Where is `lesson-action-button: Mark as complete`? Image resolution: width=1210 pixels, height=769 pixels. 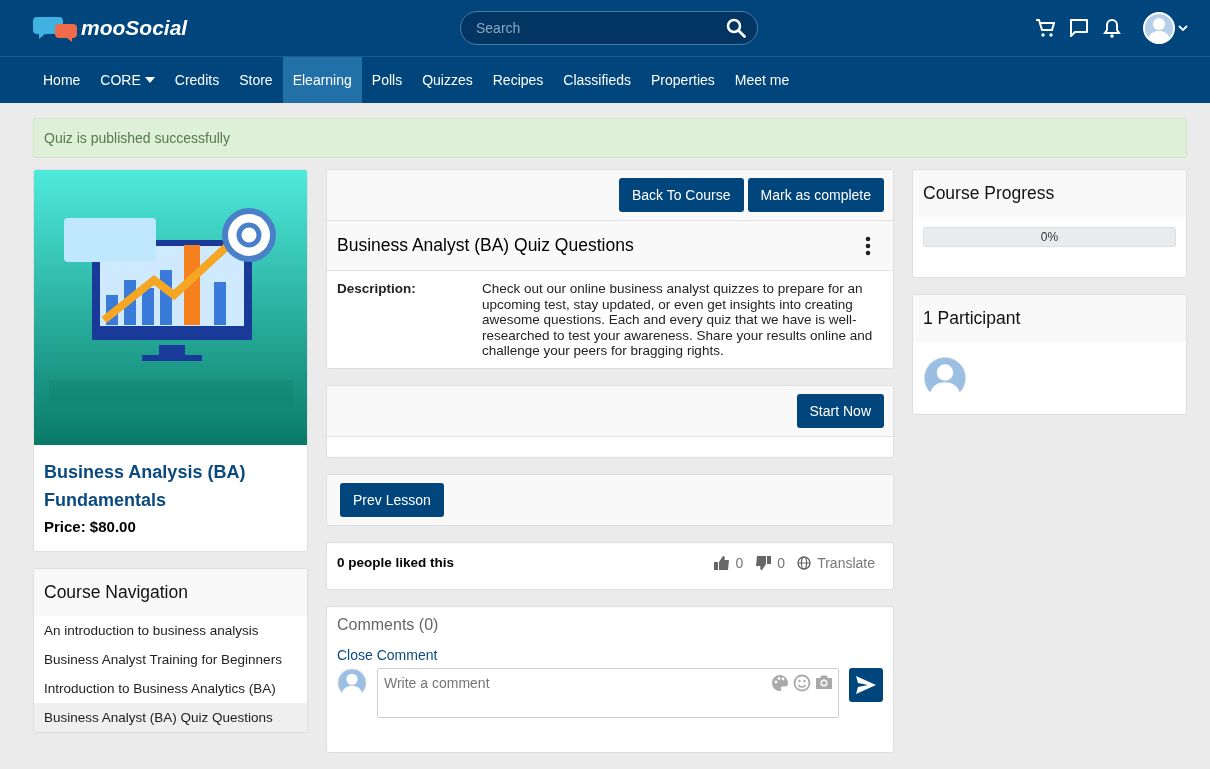 lesson-action-button: Mark as complete is located at coordinates (815, 195).